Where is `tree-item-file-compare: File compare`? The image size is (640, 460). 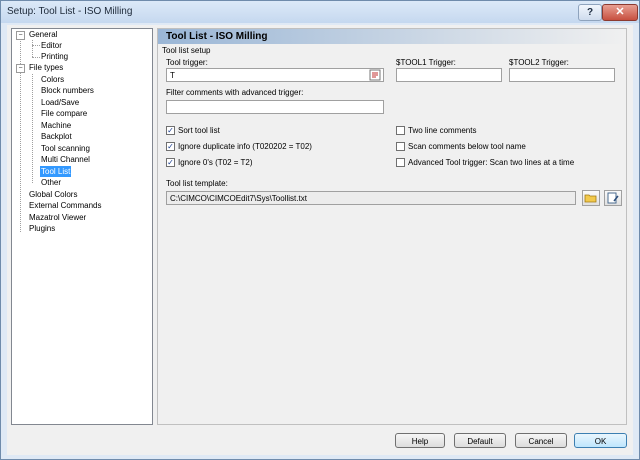 tree-item-file-compare: File compare is located at coordinates (64, 113).